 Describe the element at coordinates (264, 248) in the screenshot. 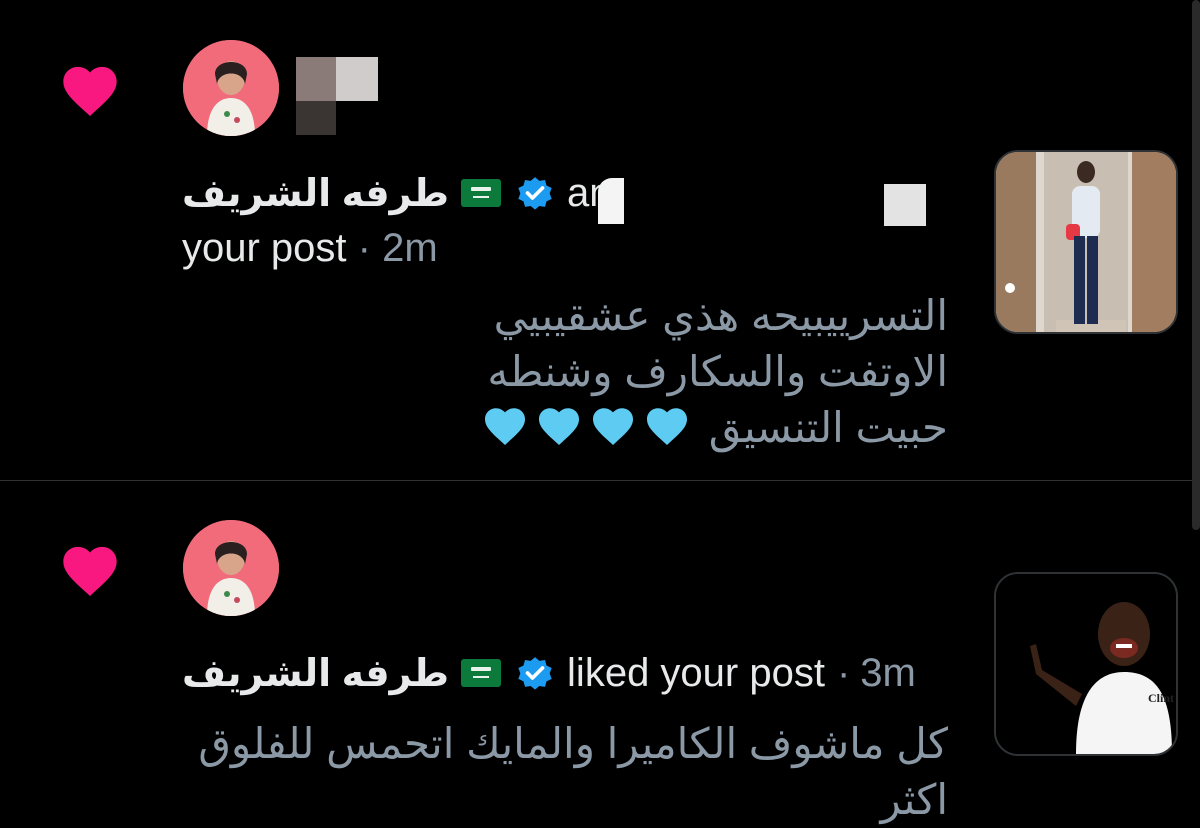

I see `action-text: your post` at that location.